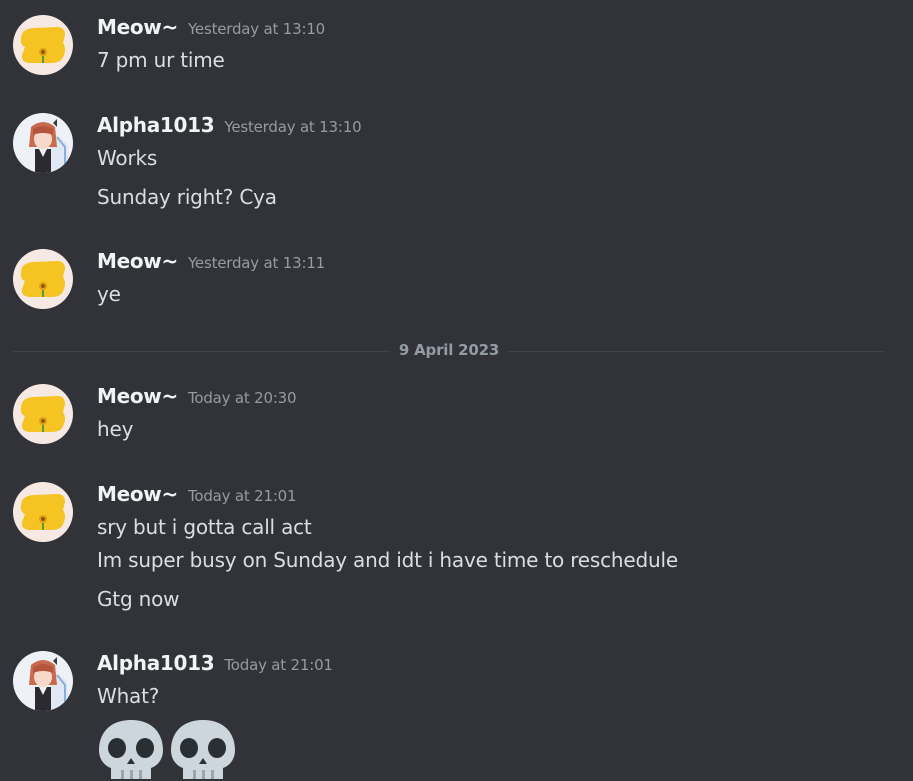 This screenshot has width=913, height=781. What do you see at coordinates (115, 429) in the screenshot?
I see `message-text: hey` at bounding box center [115, 429].